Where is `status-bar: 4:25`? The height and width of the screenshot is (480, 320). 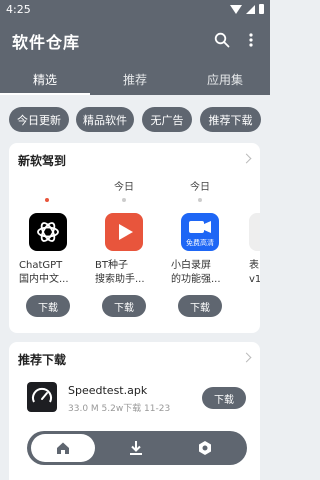
status-bar: 4:25 is located at coordinates (135, 10).